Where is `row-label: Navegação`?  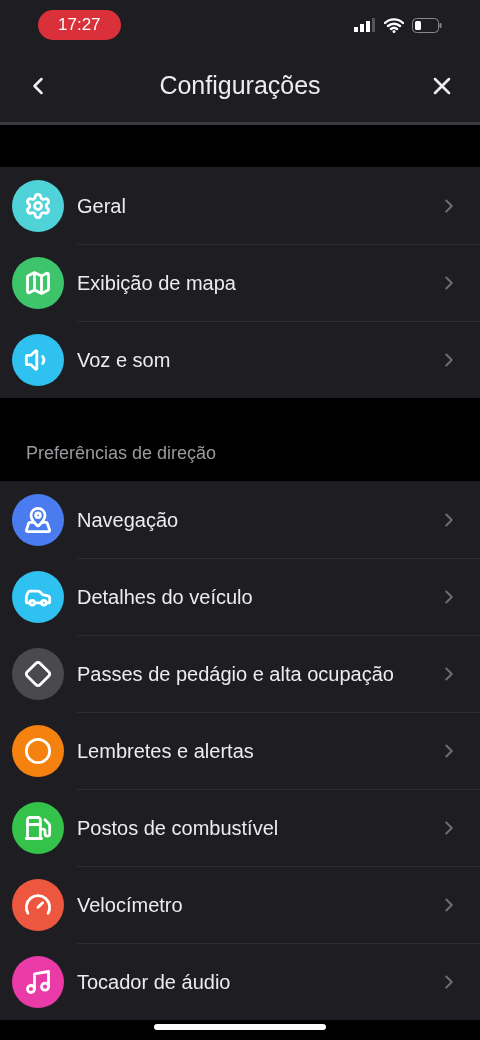
row-label: Navegação is located at coordinates (128, 520).